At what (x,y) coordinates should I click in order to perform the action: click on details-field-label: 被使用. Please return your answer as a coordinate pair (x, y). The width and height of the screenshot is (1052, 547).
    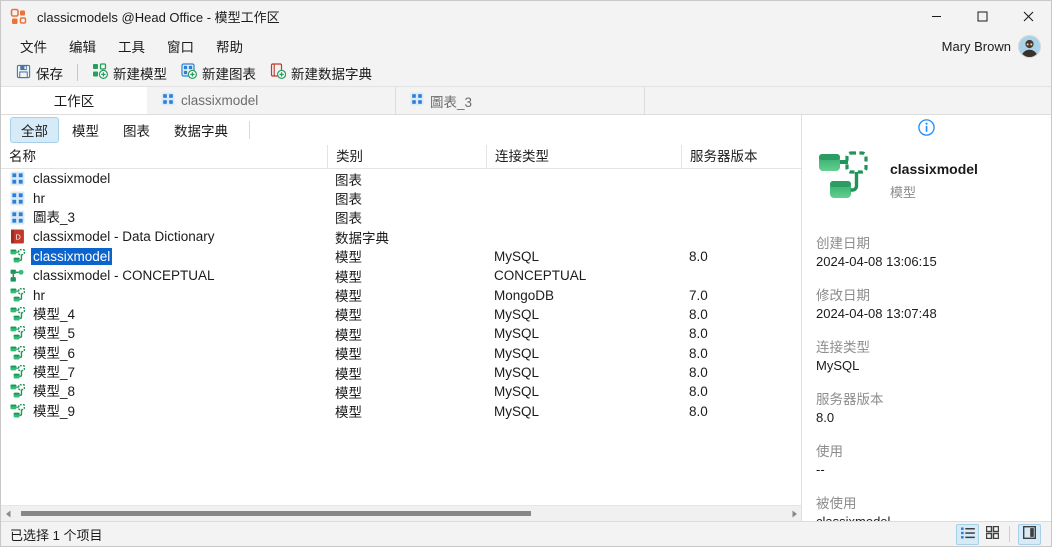
    Looking at the image, I should click on (836, 503).